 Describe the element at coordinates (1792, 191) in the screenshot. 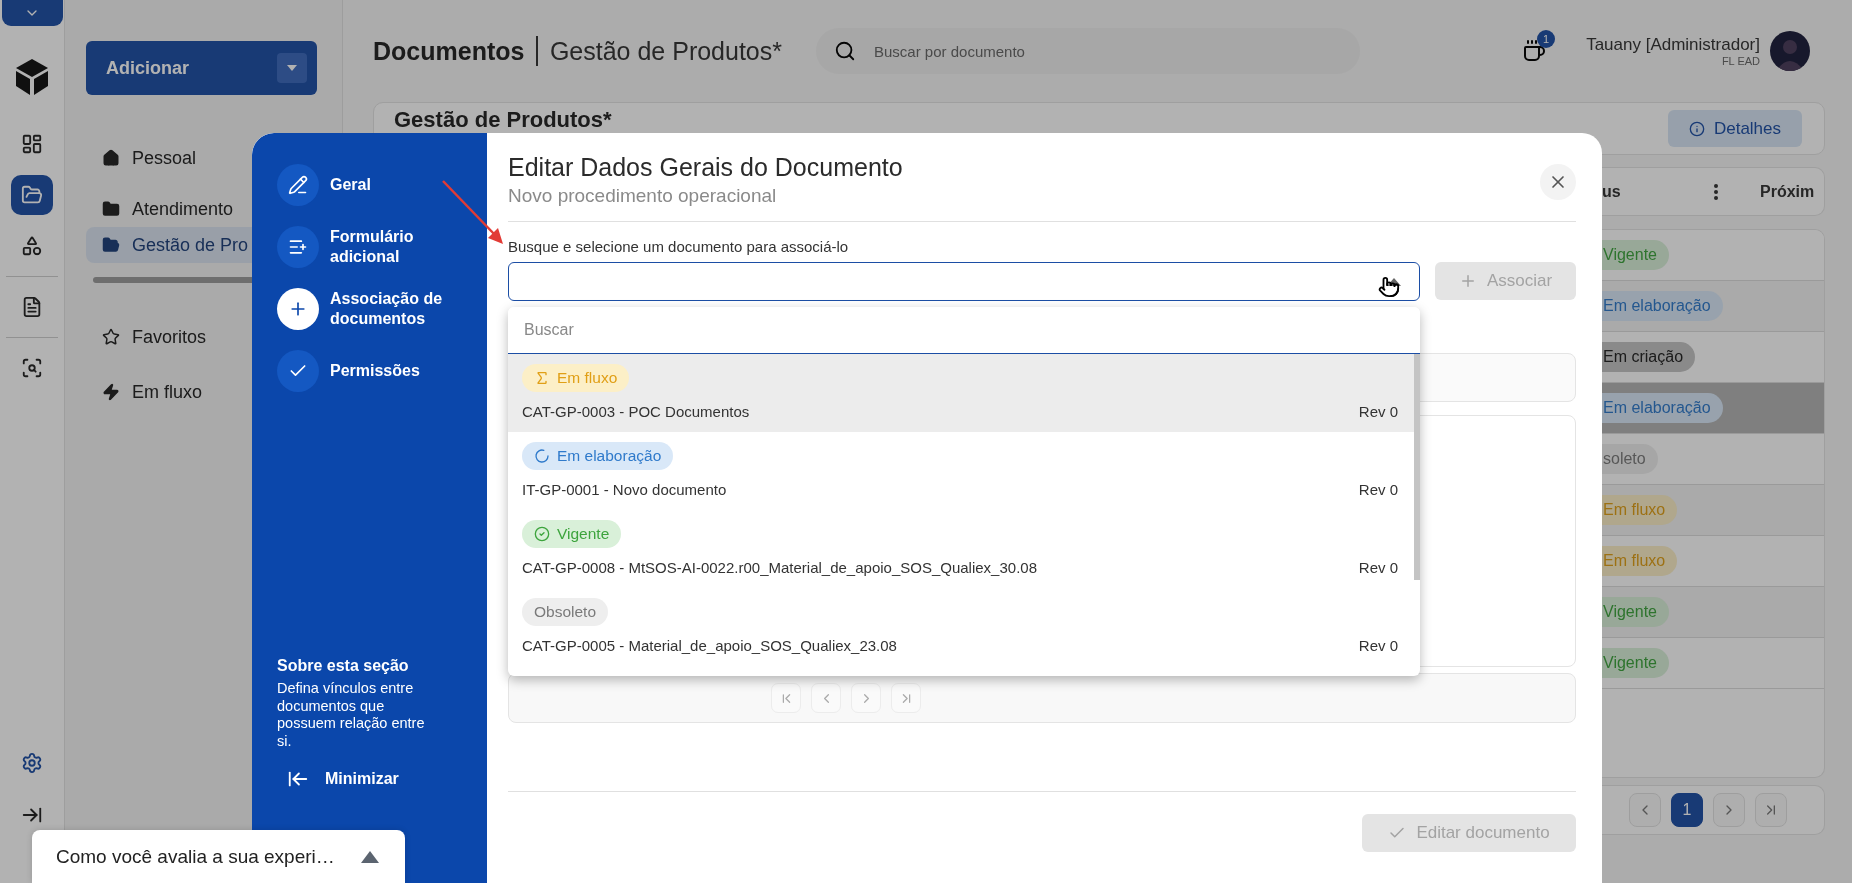

I see `column-header: Próxim` at that location.